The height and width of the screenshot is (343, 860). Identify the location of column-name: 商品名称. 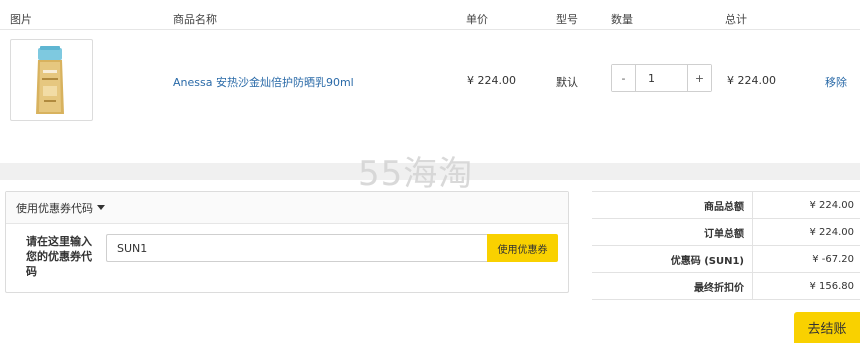
(195, 19).